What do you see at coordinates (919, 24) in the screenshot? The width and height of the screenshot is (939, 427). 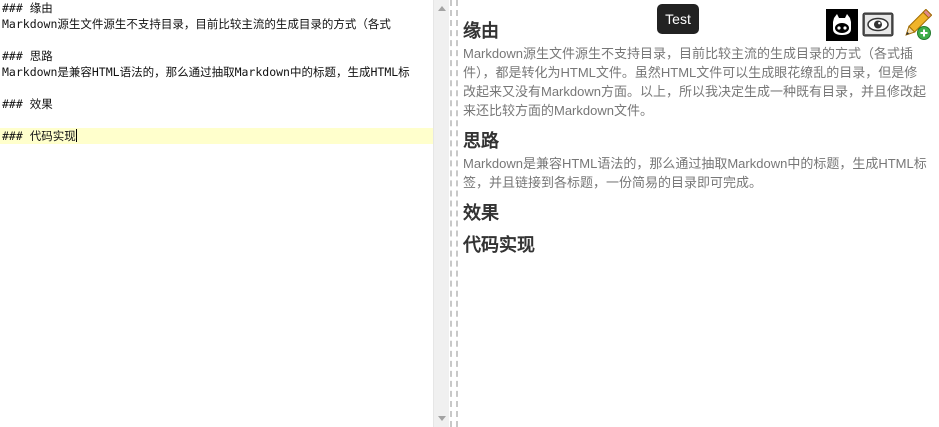 I see `pencil-add-icon` at bounding box center [919, 24].